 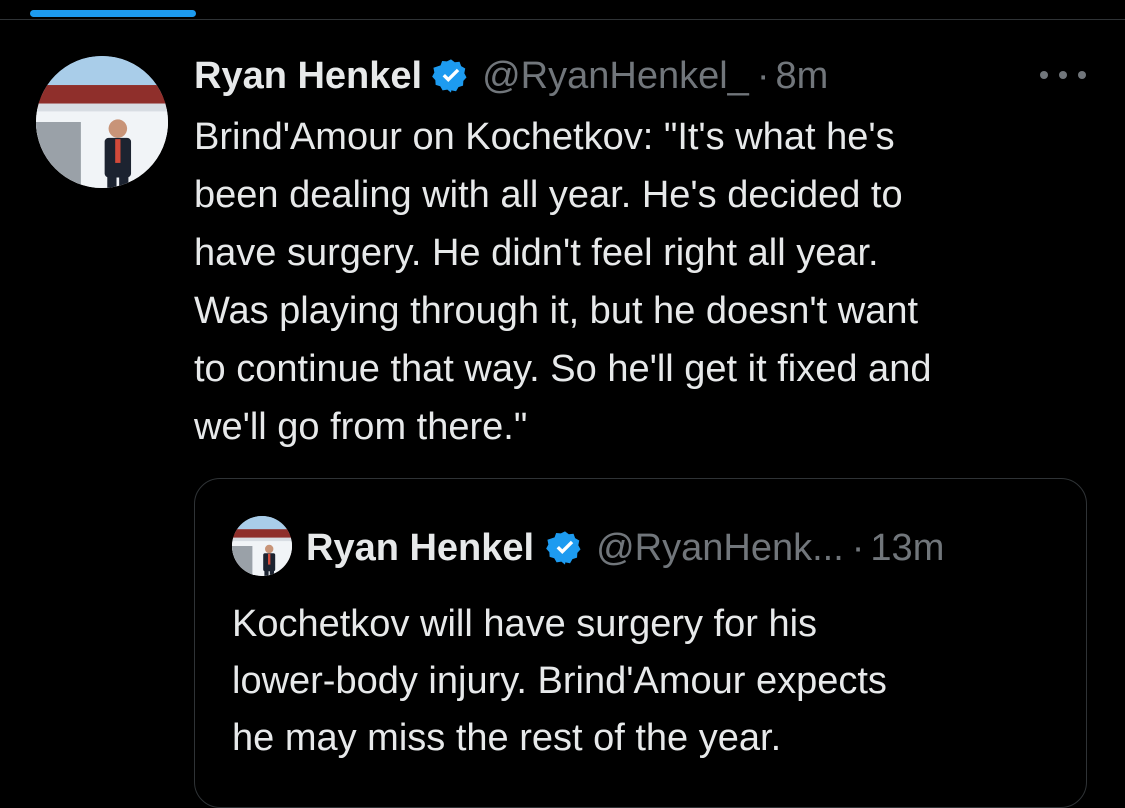 I want to click on display-name: Ryan Henkel, so click(x=308, y=76).